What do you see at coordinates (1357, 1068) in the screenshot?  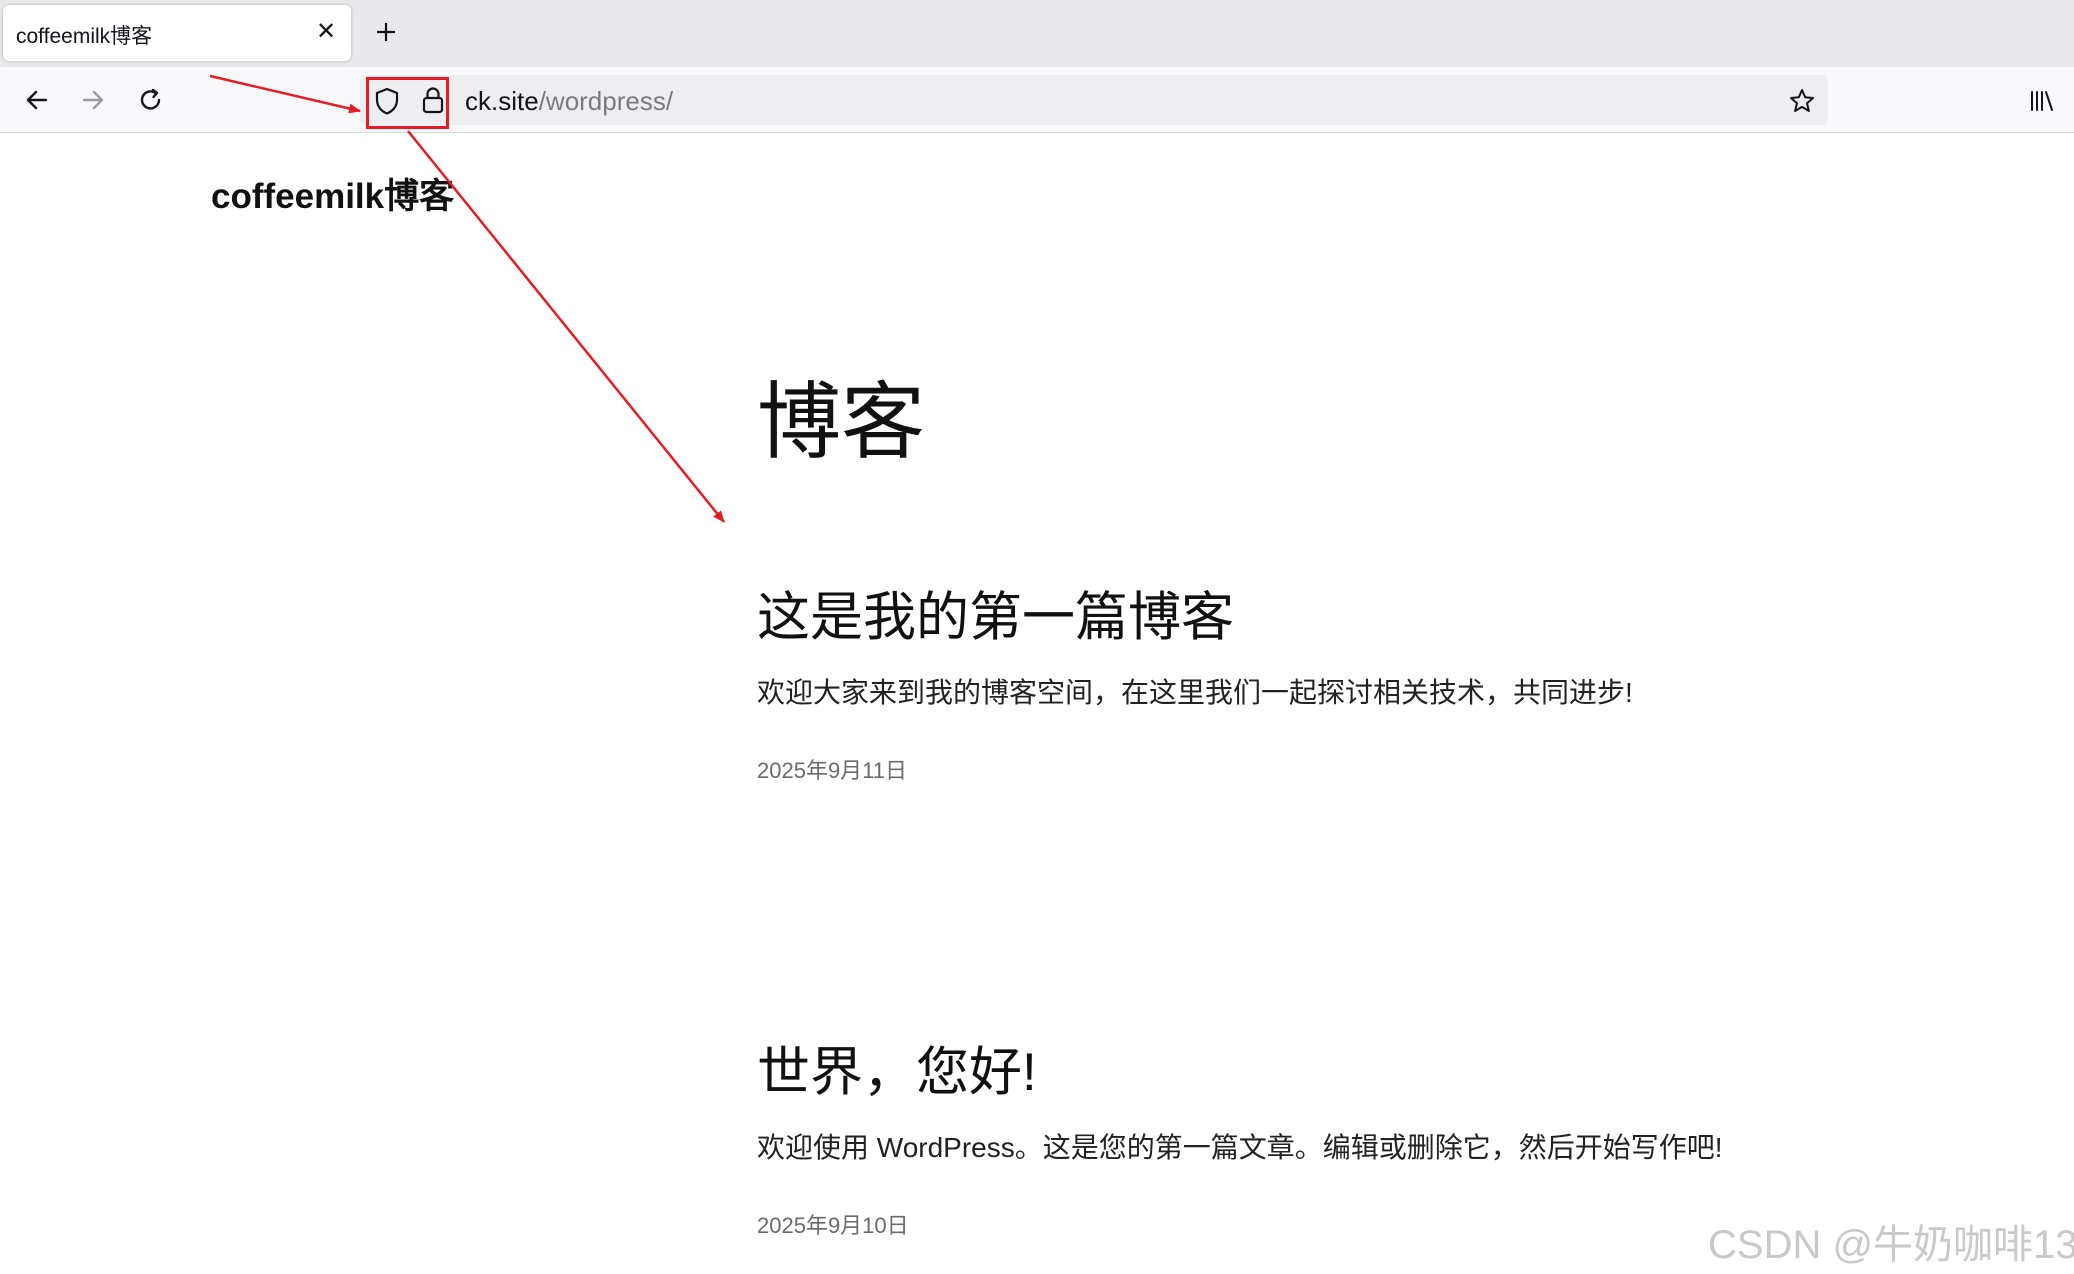 I see `post-title: 世界，您好!` at bounding box center [1357, 1068].